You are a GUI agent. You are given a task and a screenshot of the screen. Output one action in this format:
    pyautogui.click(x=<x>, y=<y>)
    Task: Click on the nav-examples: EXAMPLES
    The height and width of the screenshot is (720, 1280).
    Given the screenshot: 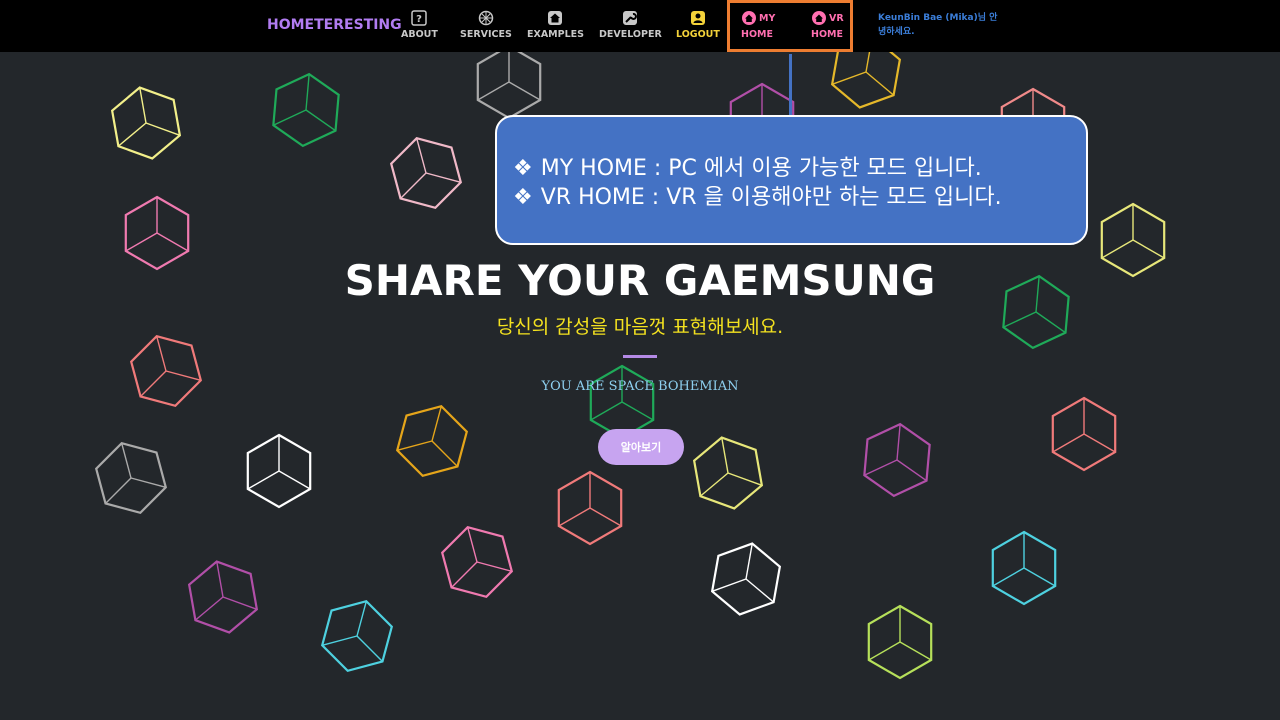 What is the action you would take?
    pyautogui.click(x=555, y=25)
    